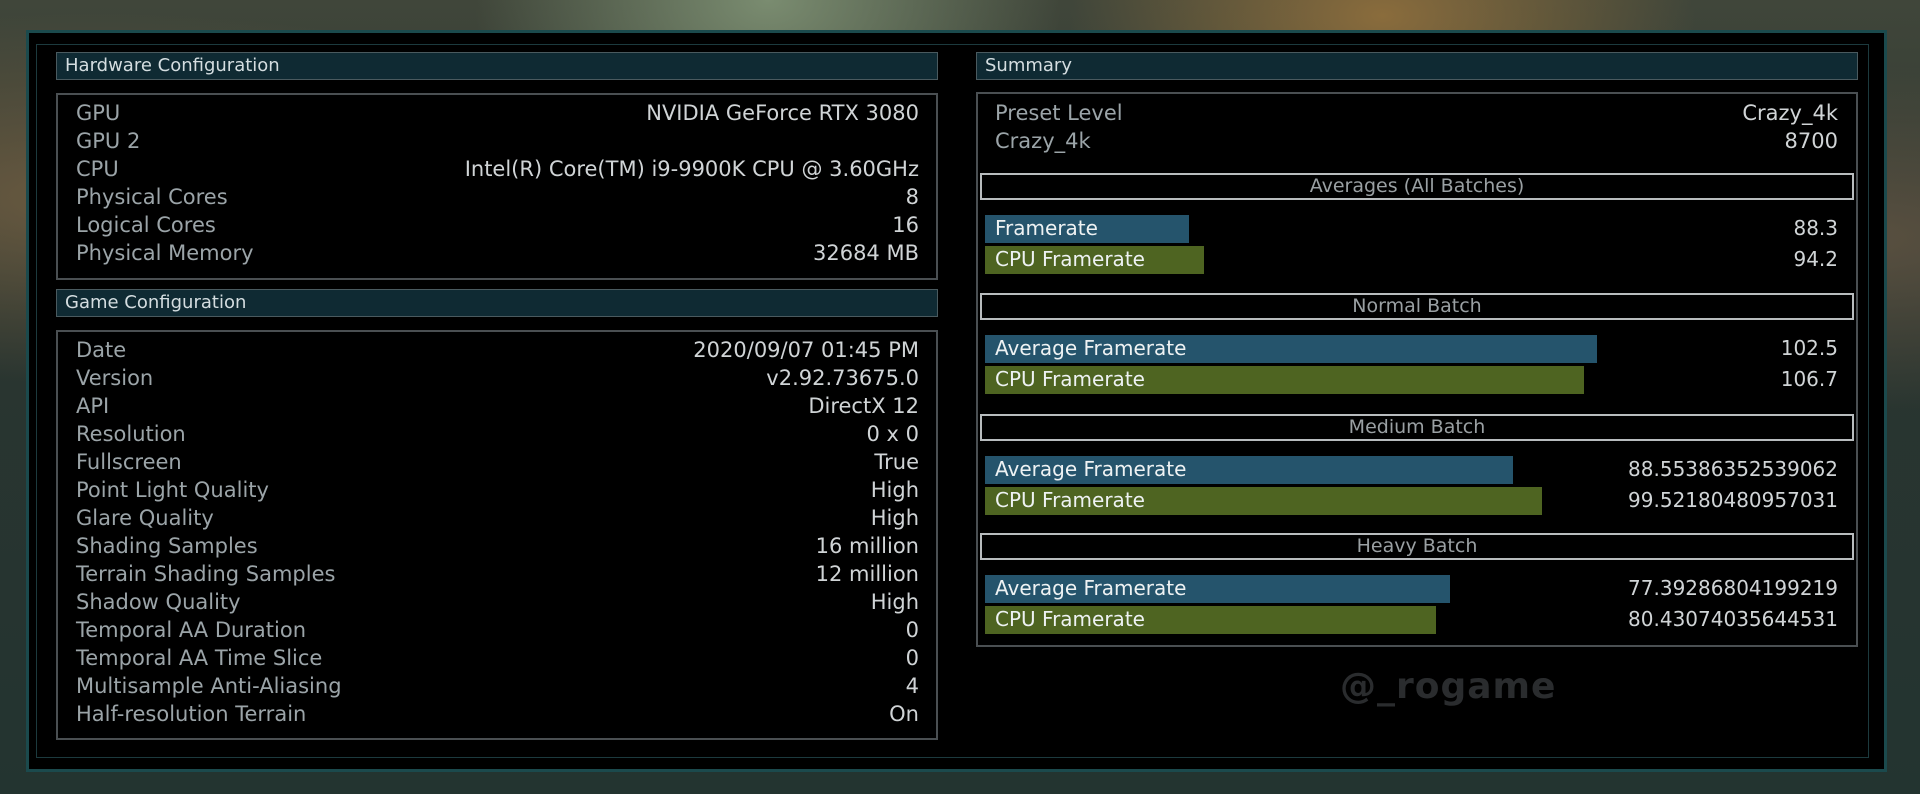  What do you see at coordinates (782, 113) in the screenshot?
I see `hardware-row-value: NVIDIA GeForce RTX 3080` at bounding box center [782, 113].